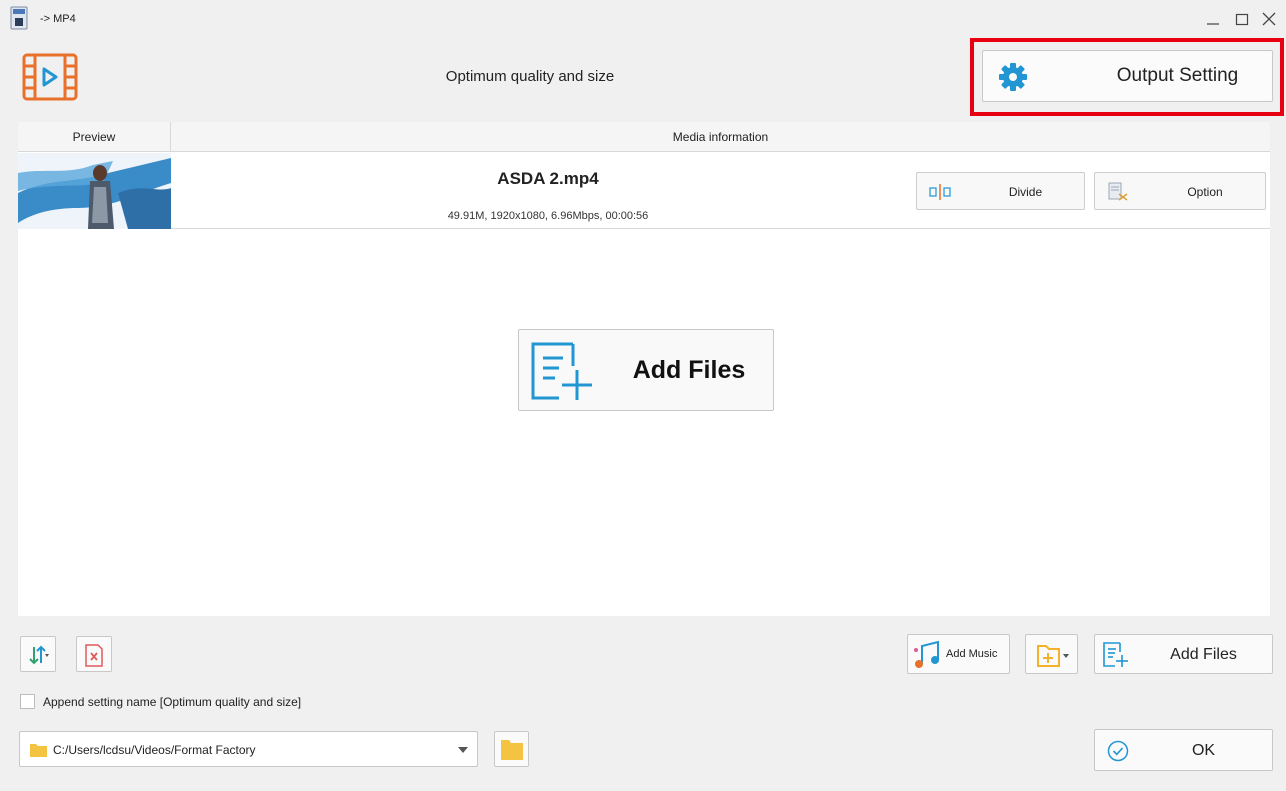  Describe the element at coordinates (1025, 192) in the screenshot. I see `divide-label: Divide` at that location.